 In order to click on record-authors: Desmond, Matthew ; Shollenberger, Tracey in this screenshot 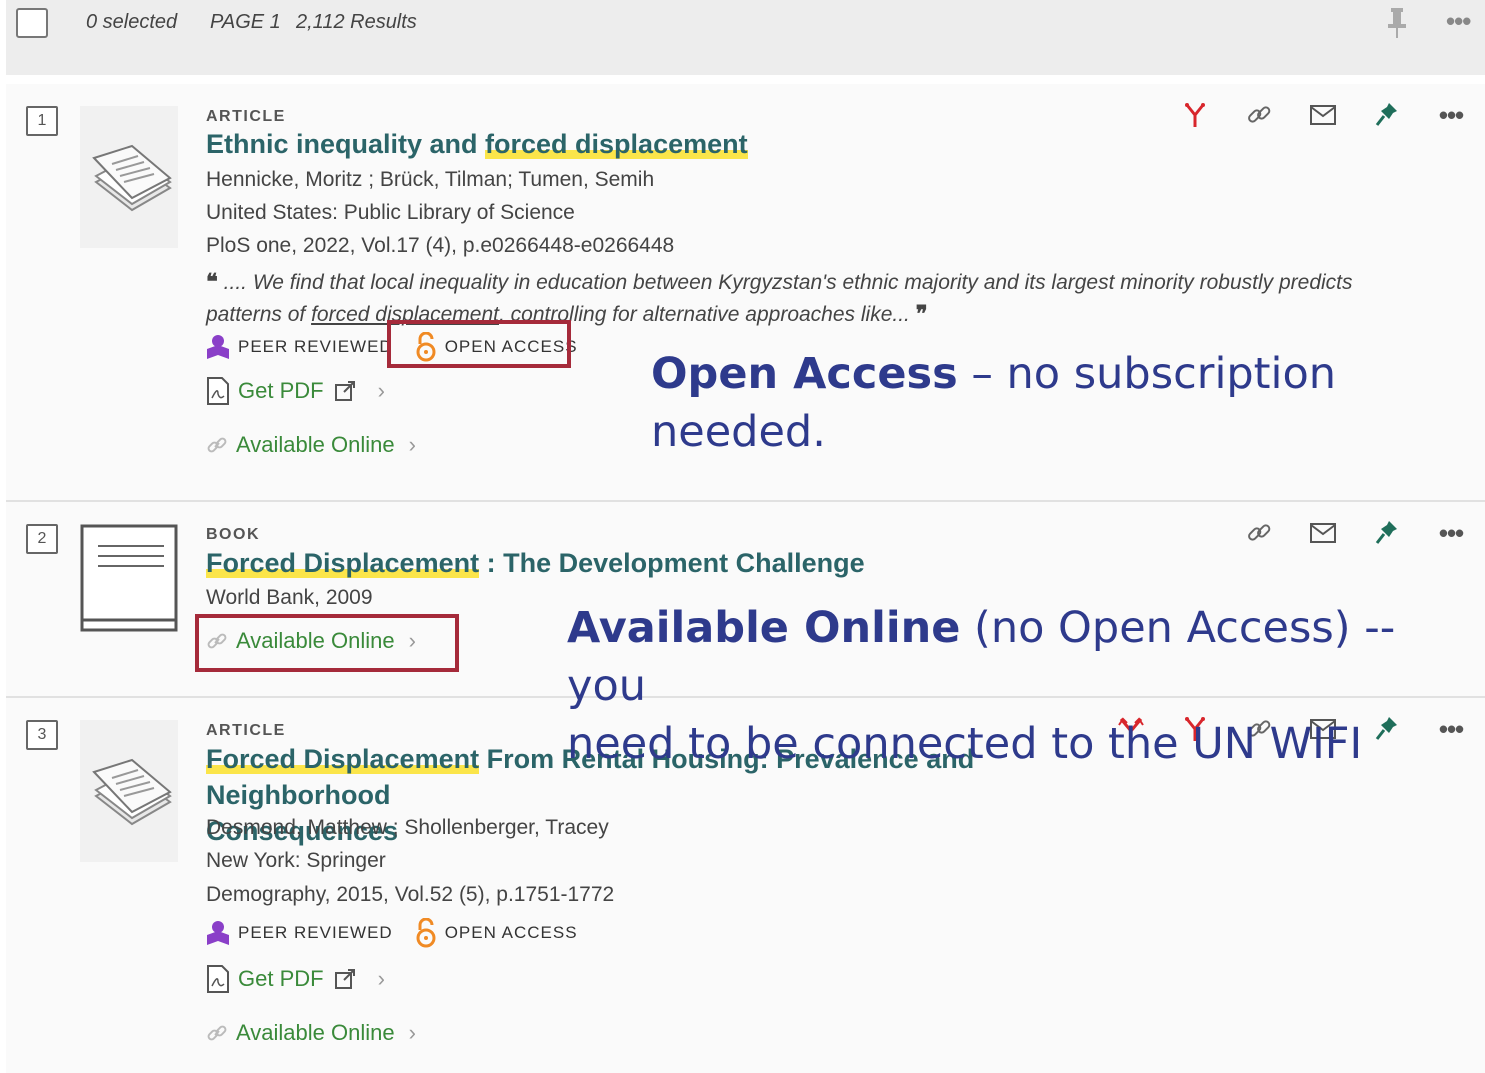, I will do `click(407, 827)`.